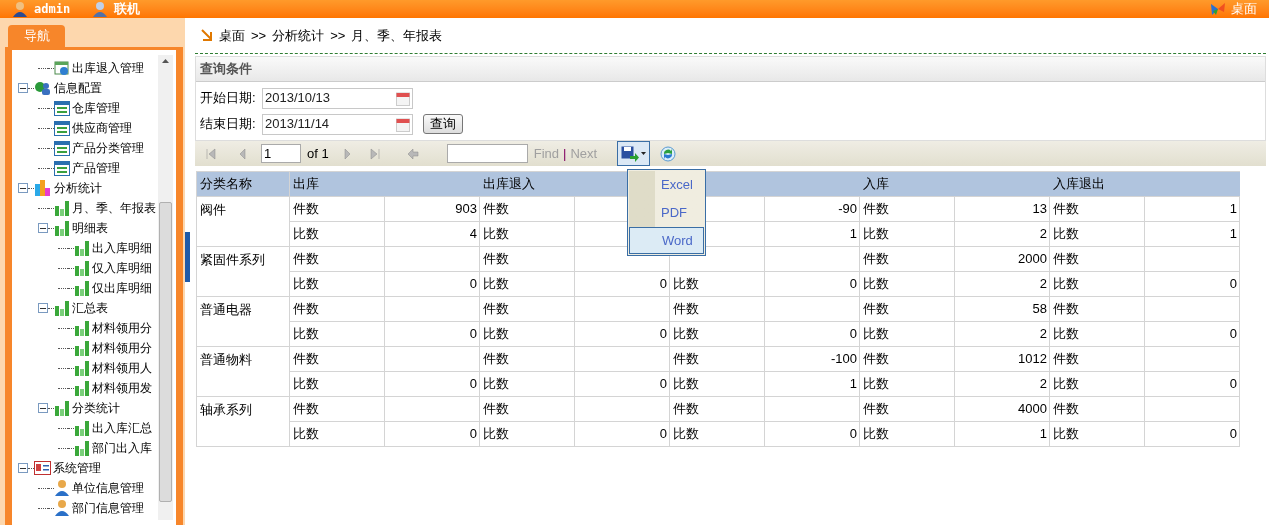 This screenshot has height=525, width=1269. Describe the element at coordinates (165, 352) in the screenshot. I see `scrollbar-thumb` at that location.